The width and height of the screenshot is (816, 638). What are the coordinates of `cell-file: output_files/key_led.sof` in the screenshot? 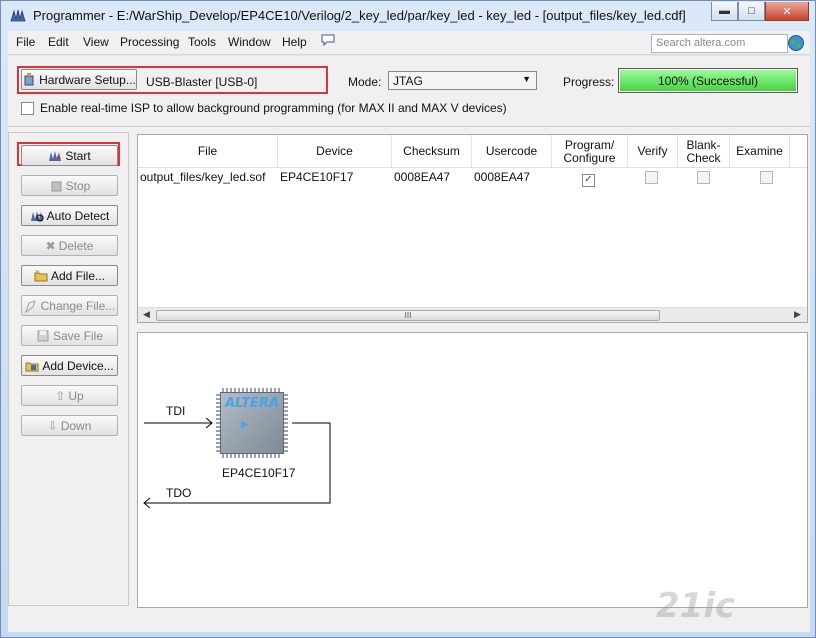 It's located at (203, 177).